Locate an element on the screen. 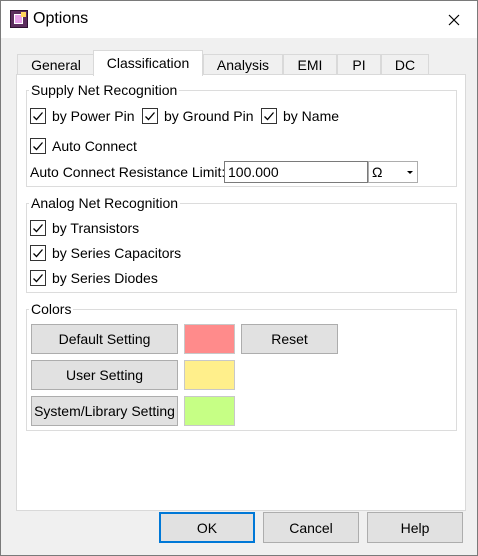 The width and height of the screenshot is (478, 556). tab-pi: PI is located at coordinates (359, 64).